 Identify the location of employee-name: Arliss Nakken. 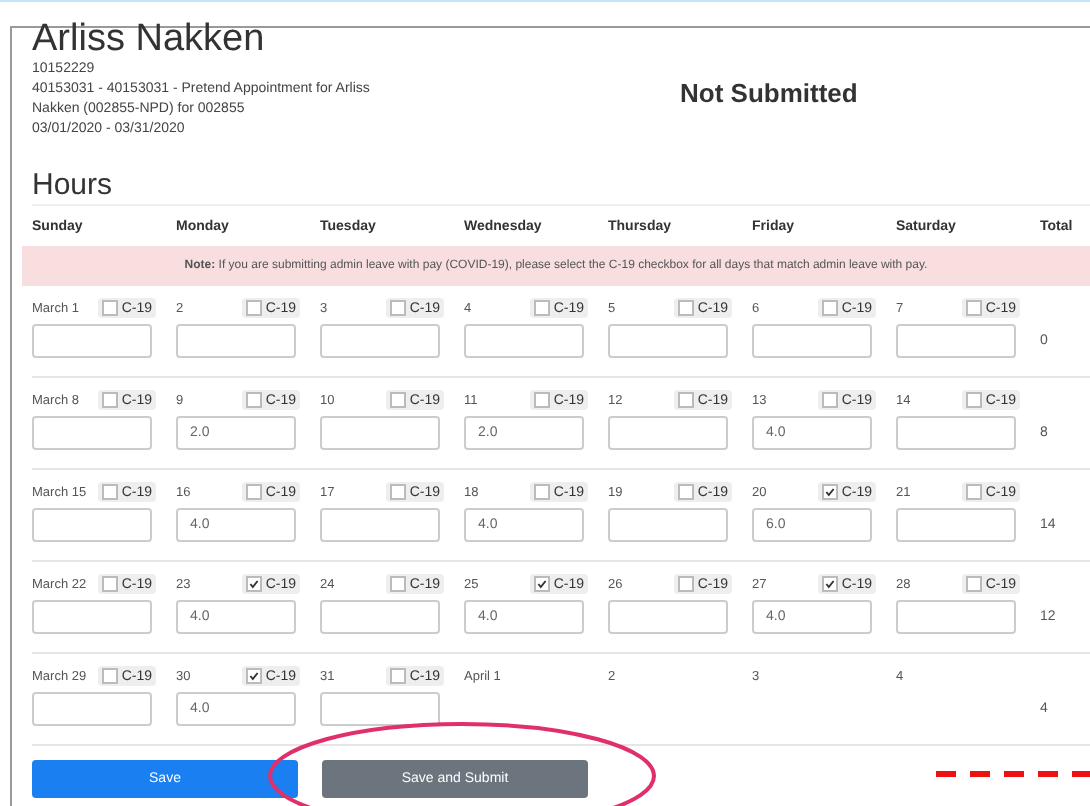
(149, 40).